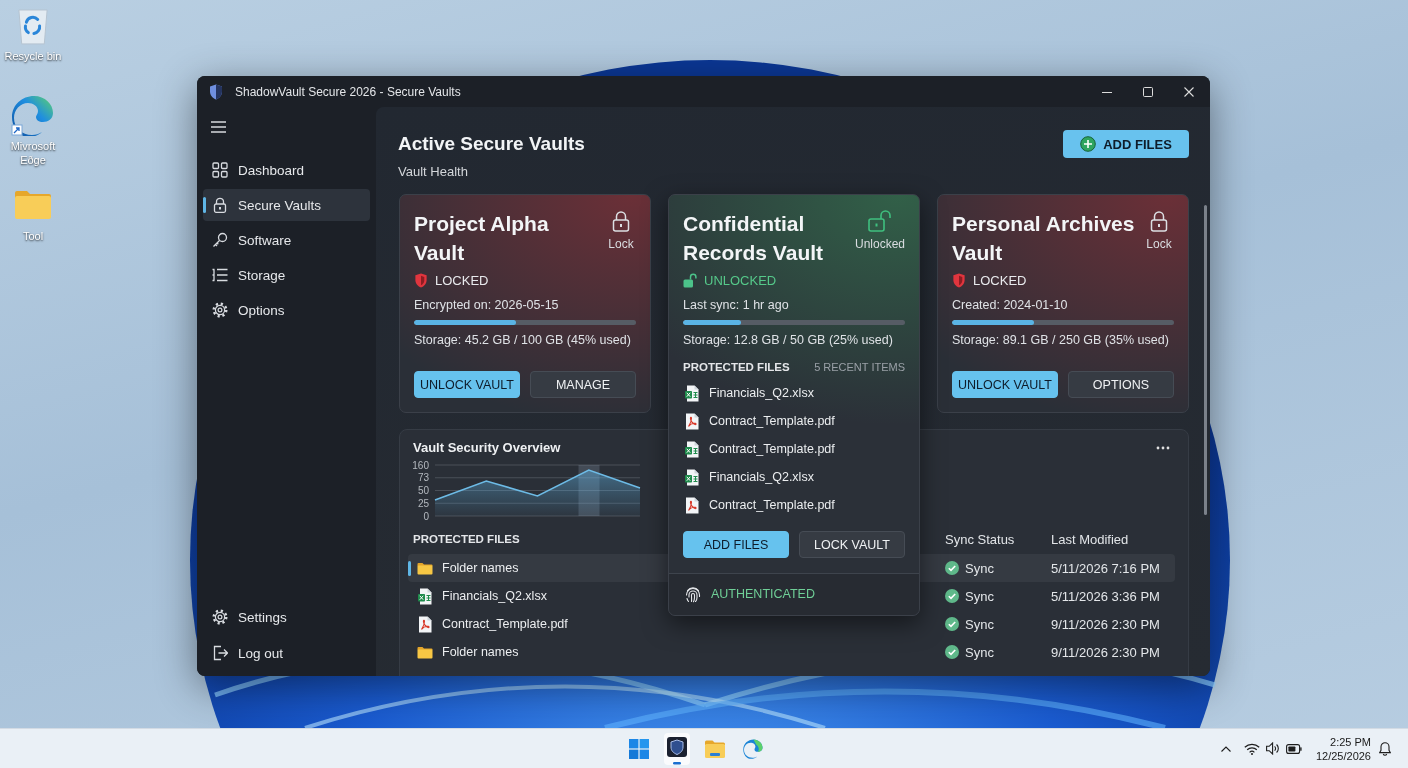 This screenshot has height=768, width=1408. Describe the element at coordinates (487, 447) in the screenshot. I see `panel-title: Vault Security Overview` at that location.